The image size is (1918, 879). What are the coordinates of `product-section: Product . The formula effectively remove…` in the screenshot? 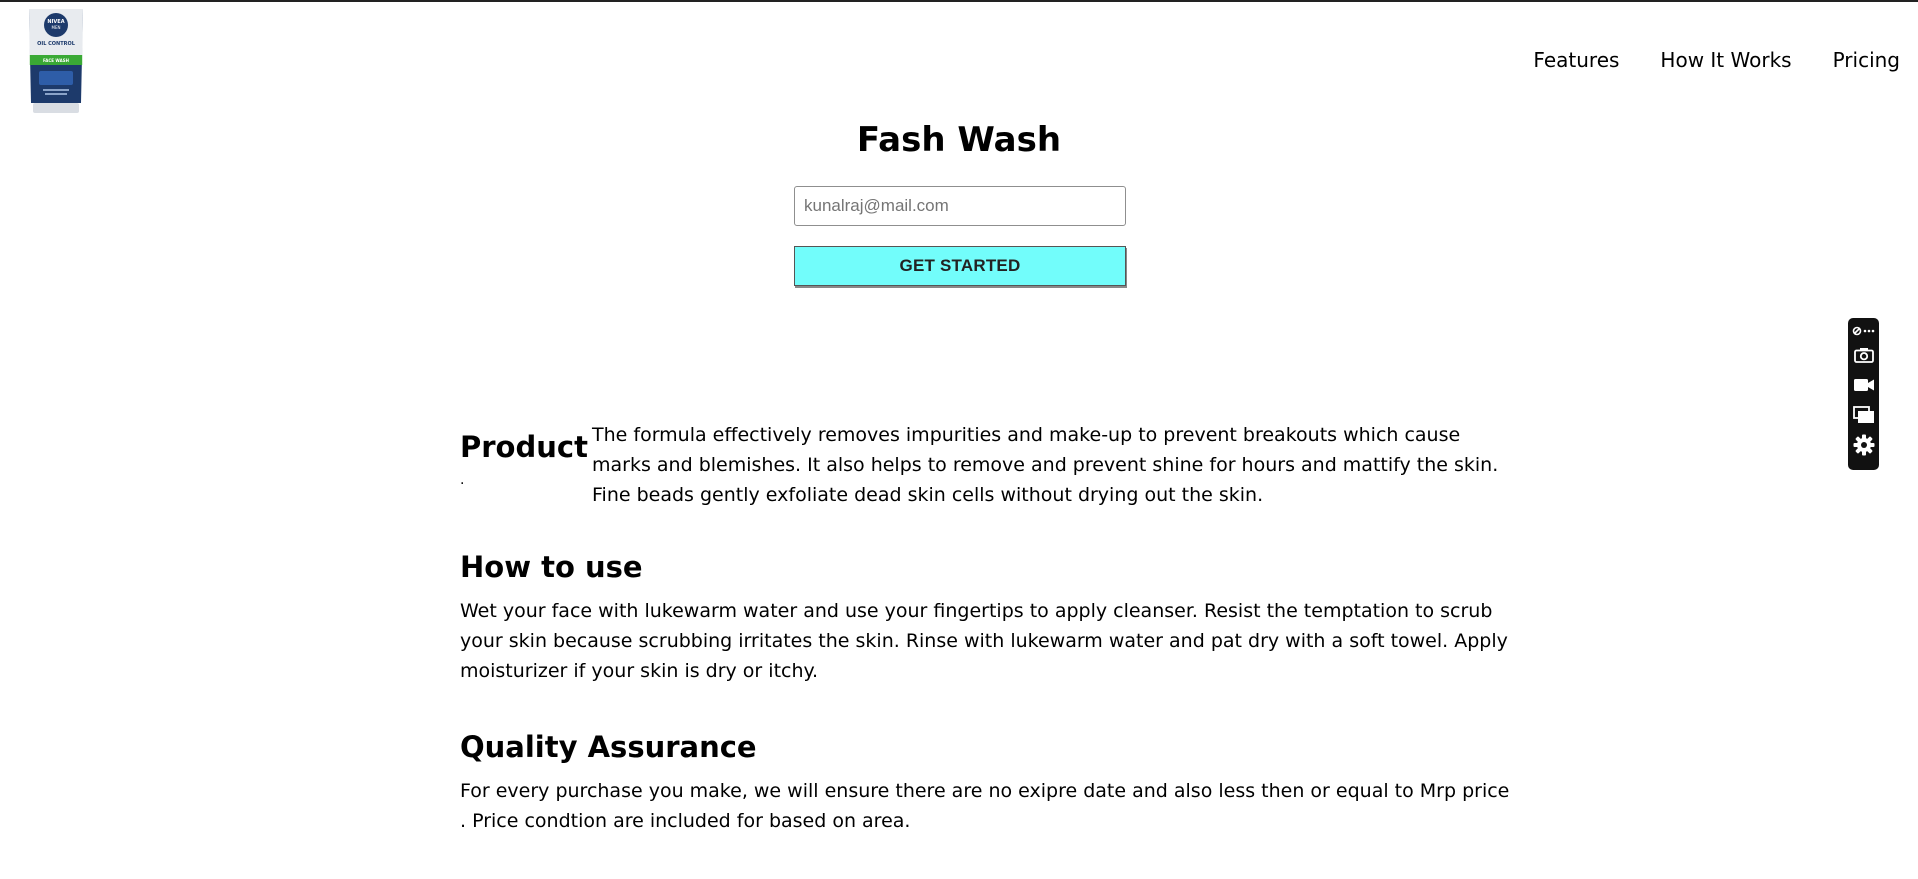 It's located at (985, 465).